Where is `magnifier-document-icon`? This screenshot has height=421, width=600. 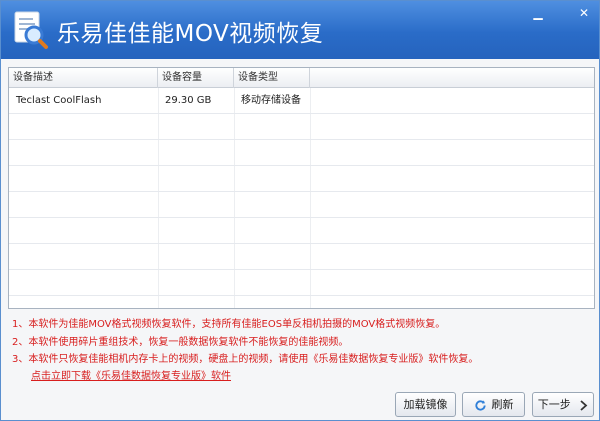 magnifier-document-icon is located at coordinates (31, 30).